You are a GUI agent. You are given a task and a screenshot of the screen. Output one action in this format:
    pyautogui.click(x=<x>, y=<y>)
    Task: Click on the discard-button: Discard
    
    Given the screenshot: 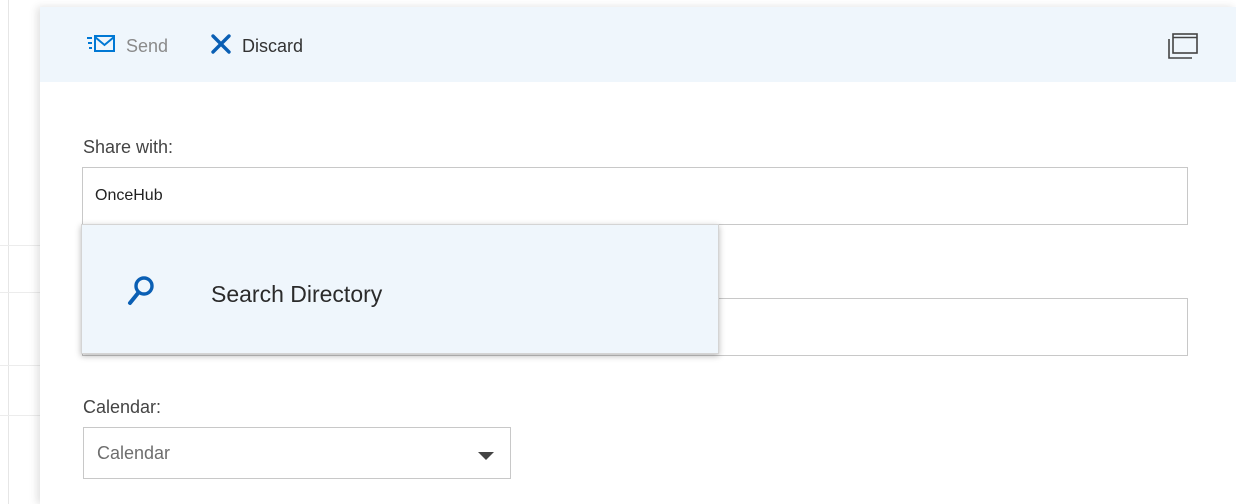 What is the action you would take?
    pyautogui.click(x=256, y=46)
    